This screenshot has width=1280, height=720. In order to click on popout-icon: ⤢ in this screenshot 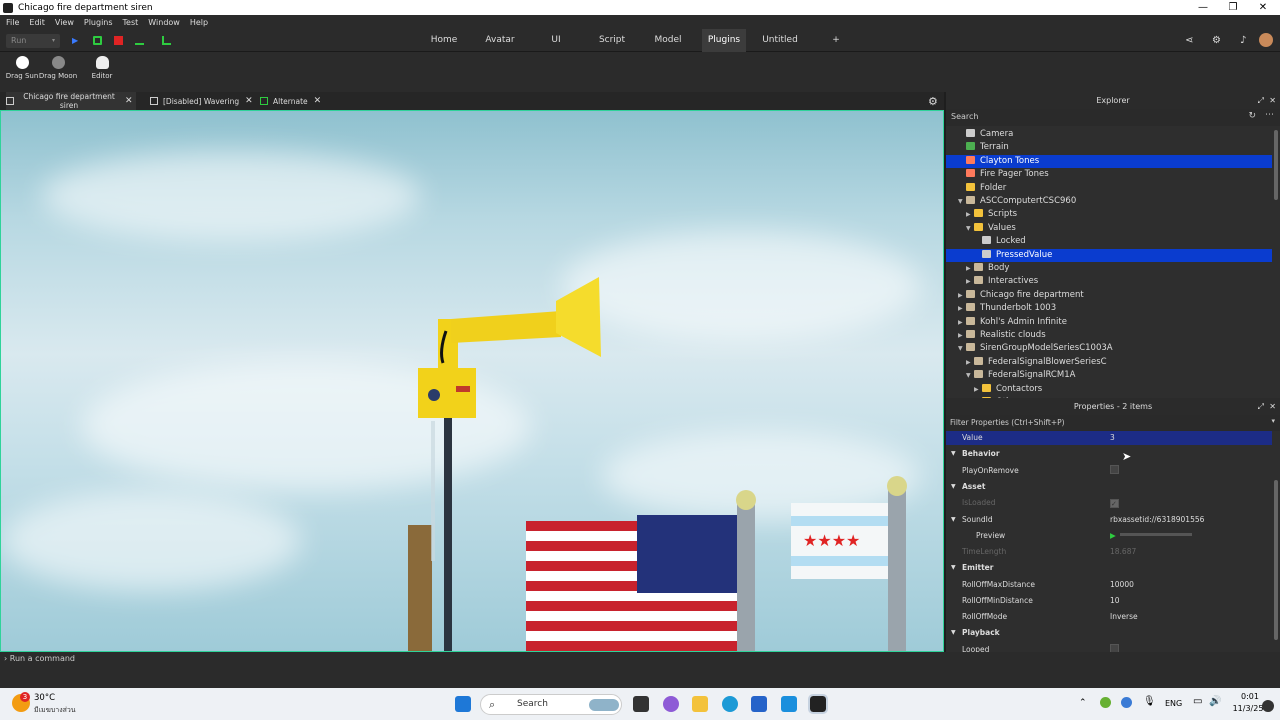, I will do `click(1261, 100)`.